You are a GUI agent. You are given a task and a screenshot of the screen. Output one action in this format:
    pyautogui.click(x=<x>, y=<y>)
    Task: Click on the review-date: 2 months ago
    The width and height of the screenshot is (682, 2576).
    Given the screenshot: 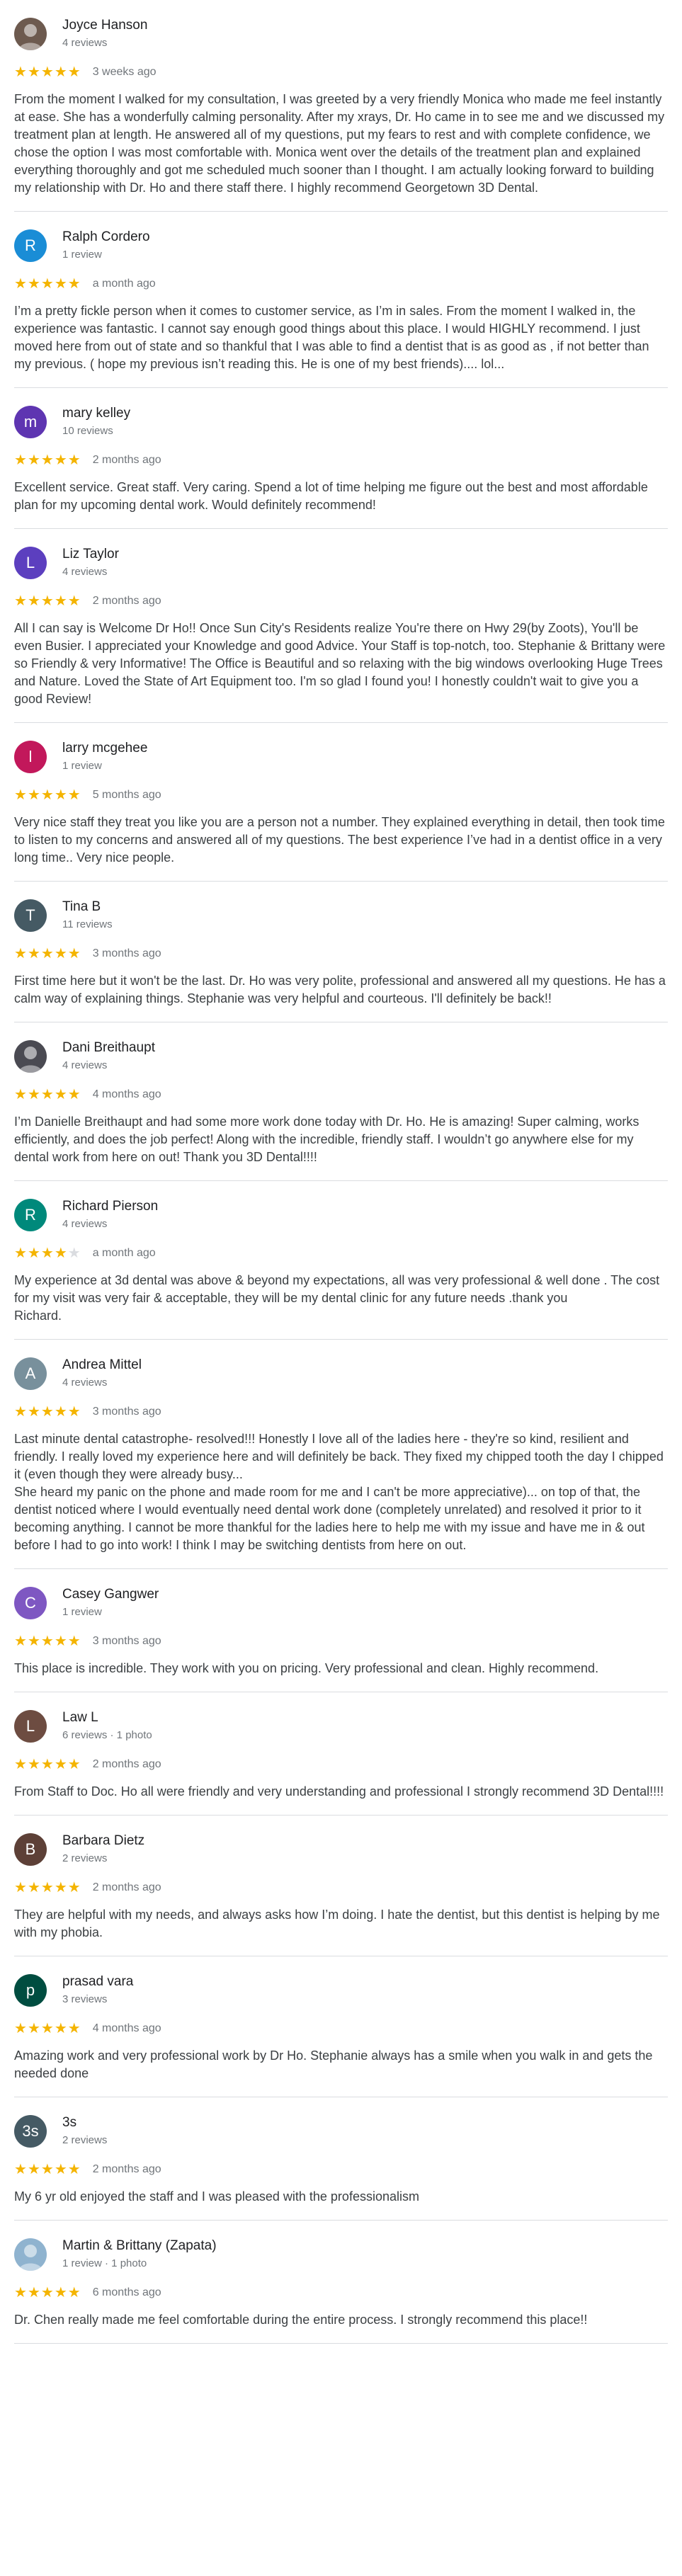 What is the action you would take?
    pyautogui.click(x=127, y=1764)
    